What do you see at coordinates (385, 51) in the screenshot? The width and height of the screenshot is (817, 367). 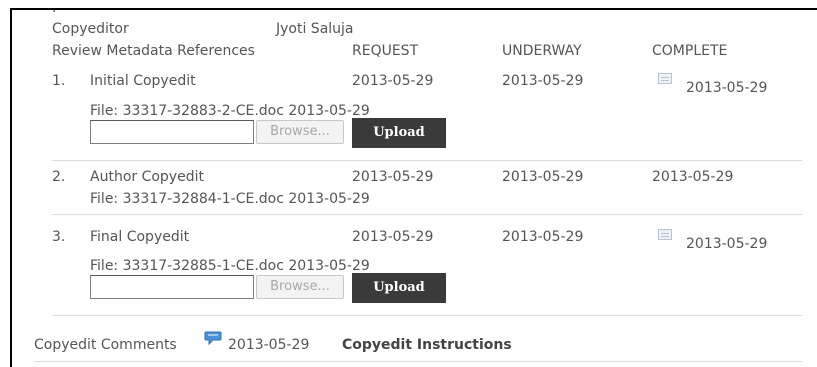 I see `column-header-request: REQUEST` at bounding box center [385, 51].